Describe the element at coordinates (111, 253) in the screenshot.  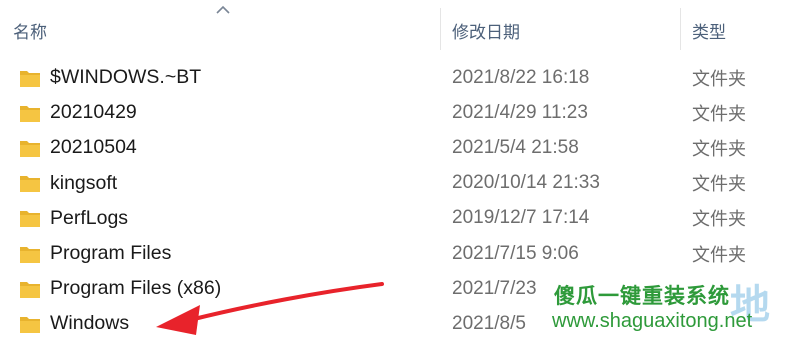
I see `file-name: Program Files` at that location.